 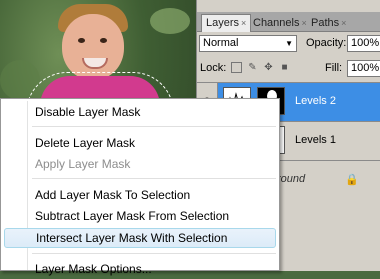 What do you see at coordinates (352, 180) in the screenshot?
I see `lock-icon: 🔒` at bounding box center [352, 180].